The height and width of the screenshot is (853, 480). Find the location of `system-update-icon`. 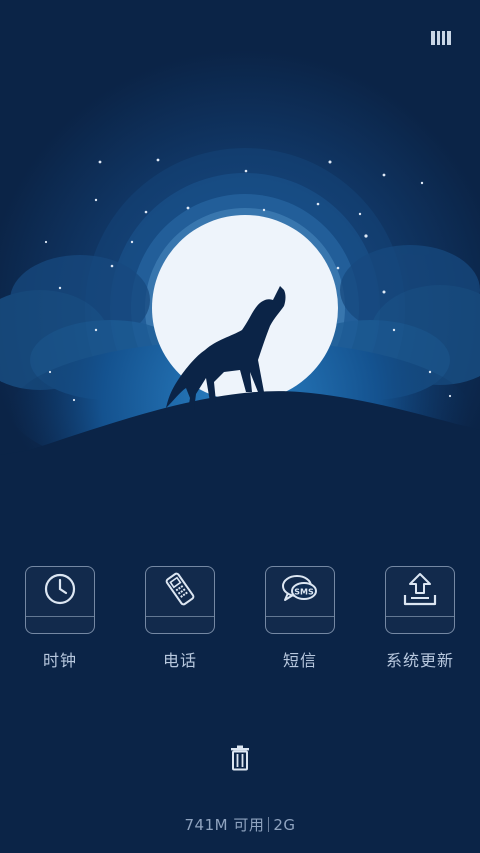

system-update-icon is located at coordinates (420, 592).